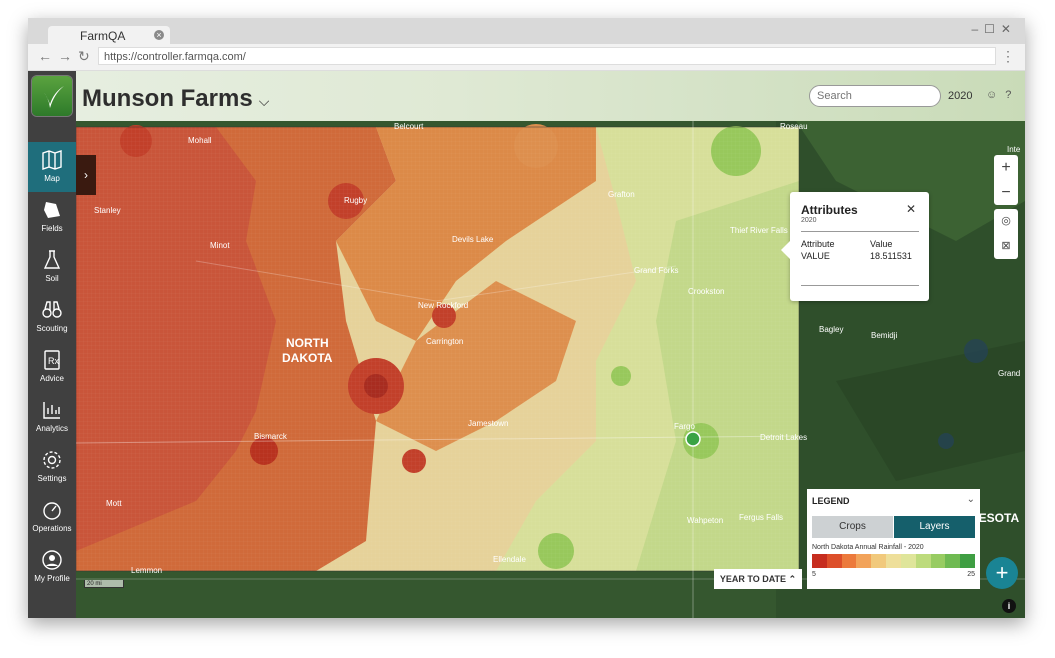 The width and height of the screenshot is (1055, 658). I want to click on tab-layers: Layers, so click(934, 527).